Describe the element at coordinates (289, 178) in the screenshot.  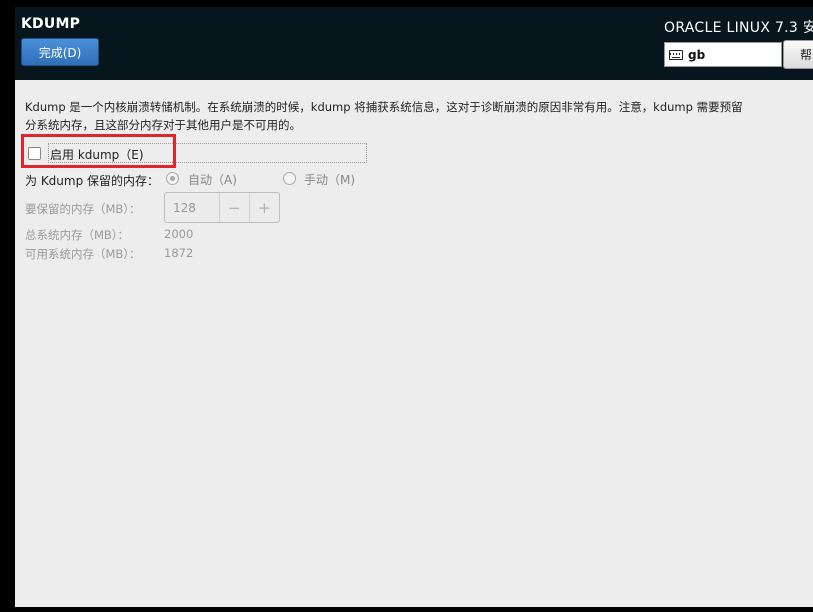
I see `manual-radio` at that location.